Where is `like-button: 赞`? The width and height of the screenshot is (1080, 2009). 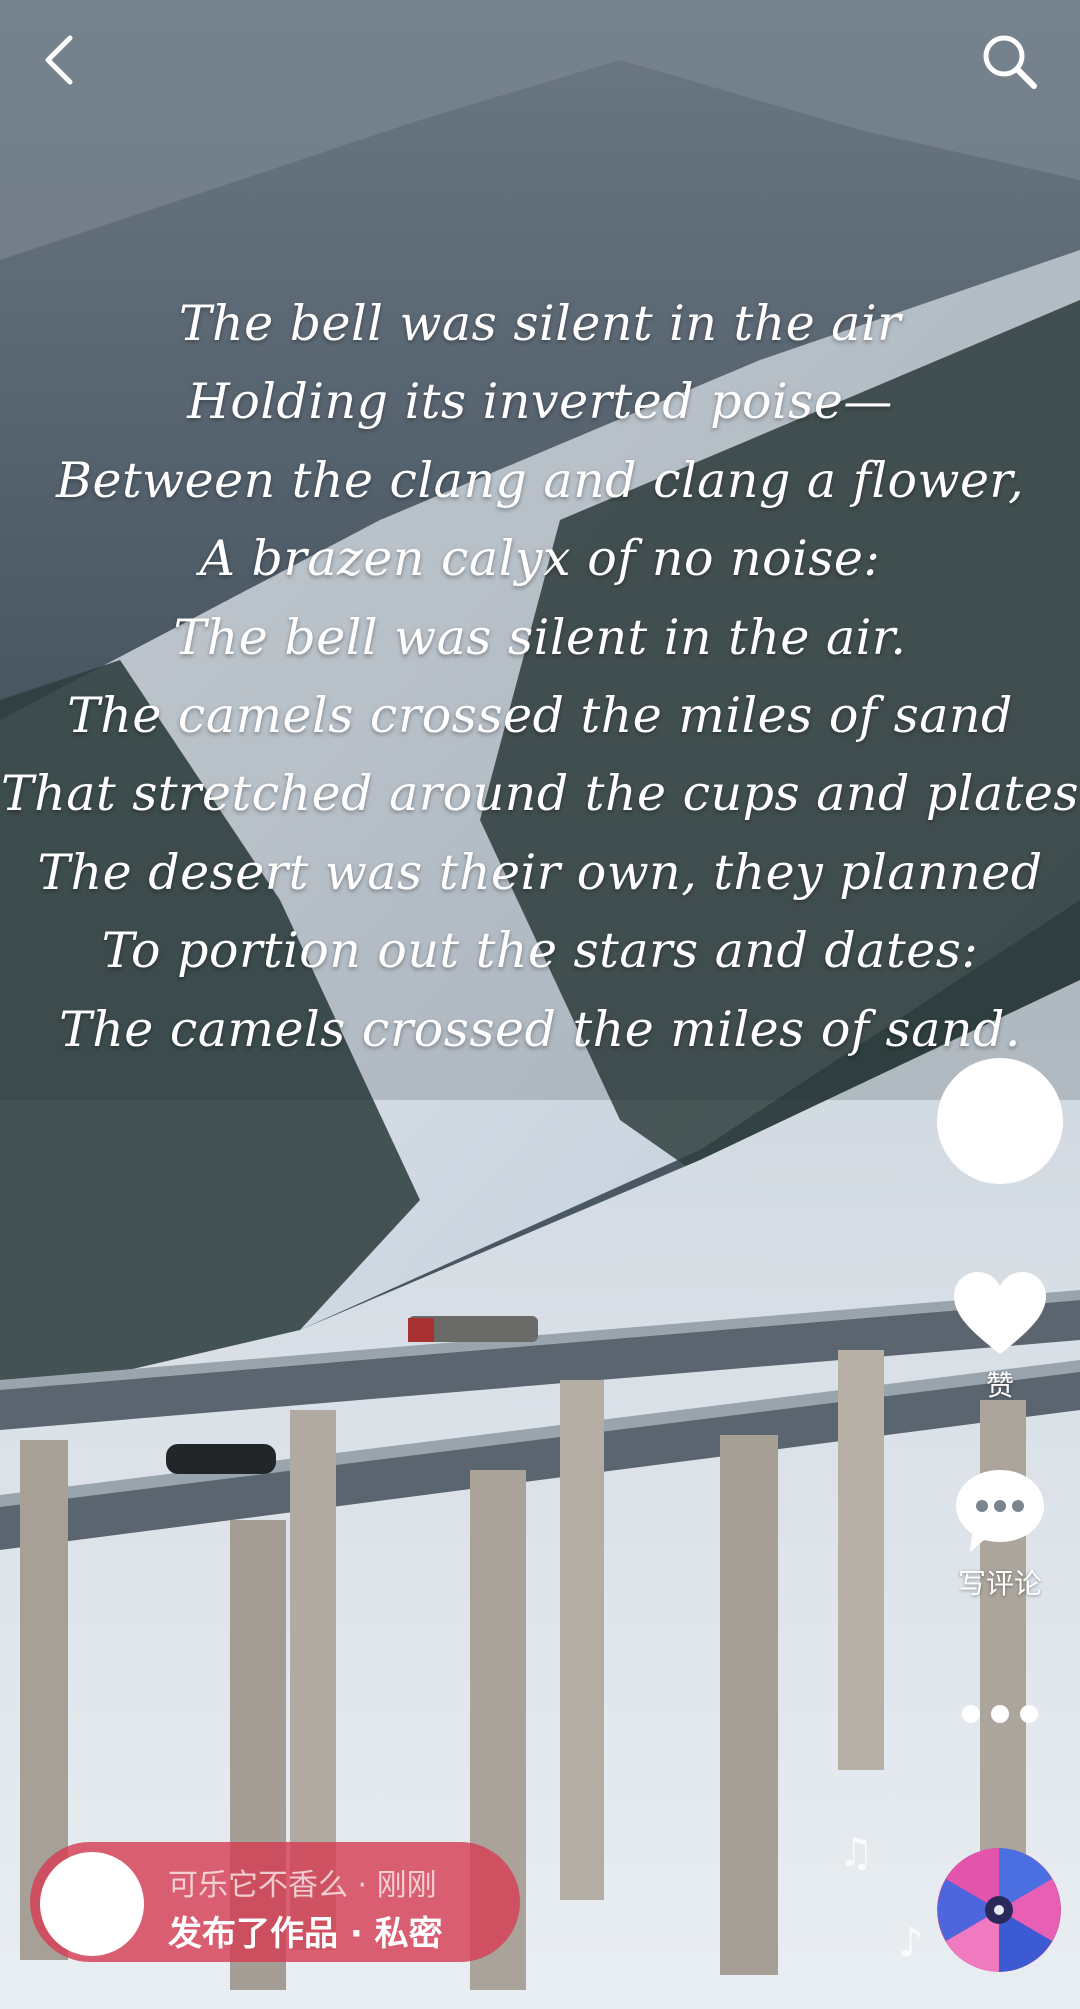
like-button: 赞 is located at coordinates (1000, 1337).